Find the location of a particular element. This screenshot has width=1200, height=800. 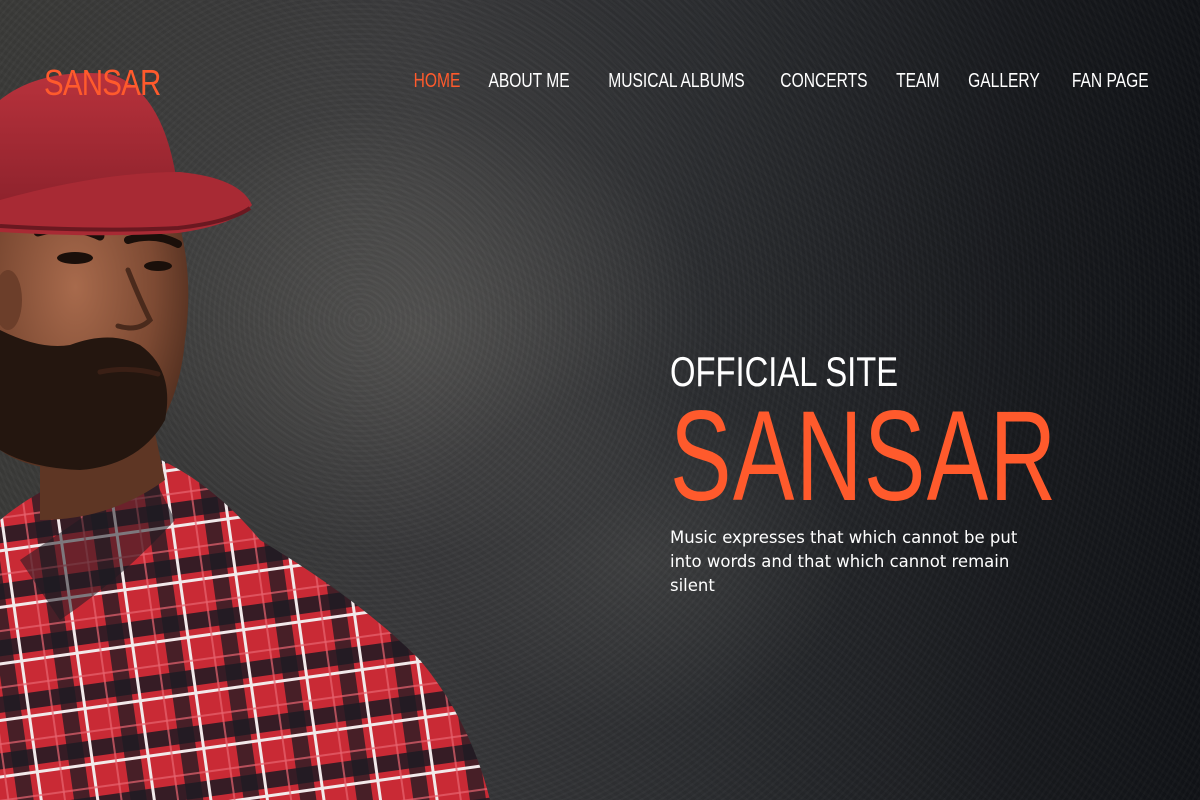

site-logo: SANSAR is located at coordinates (102, 83).